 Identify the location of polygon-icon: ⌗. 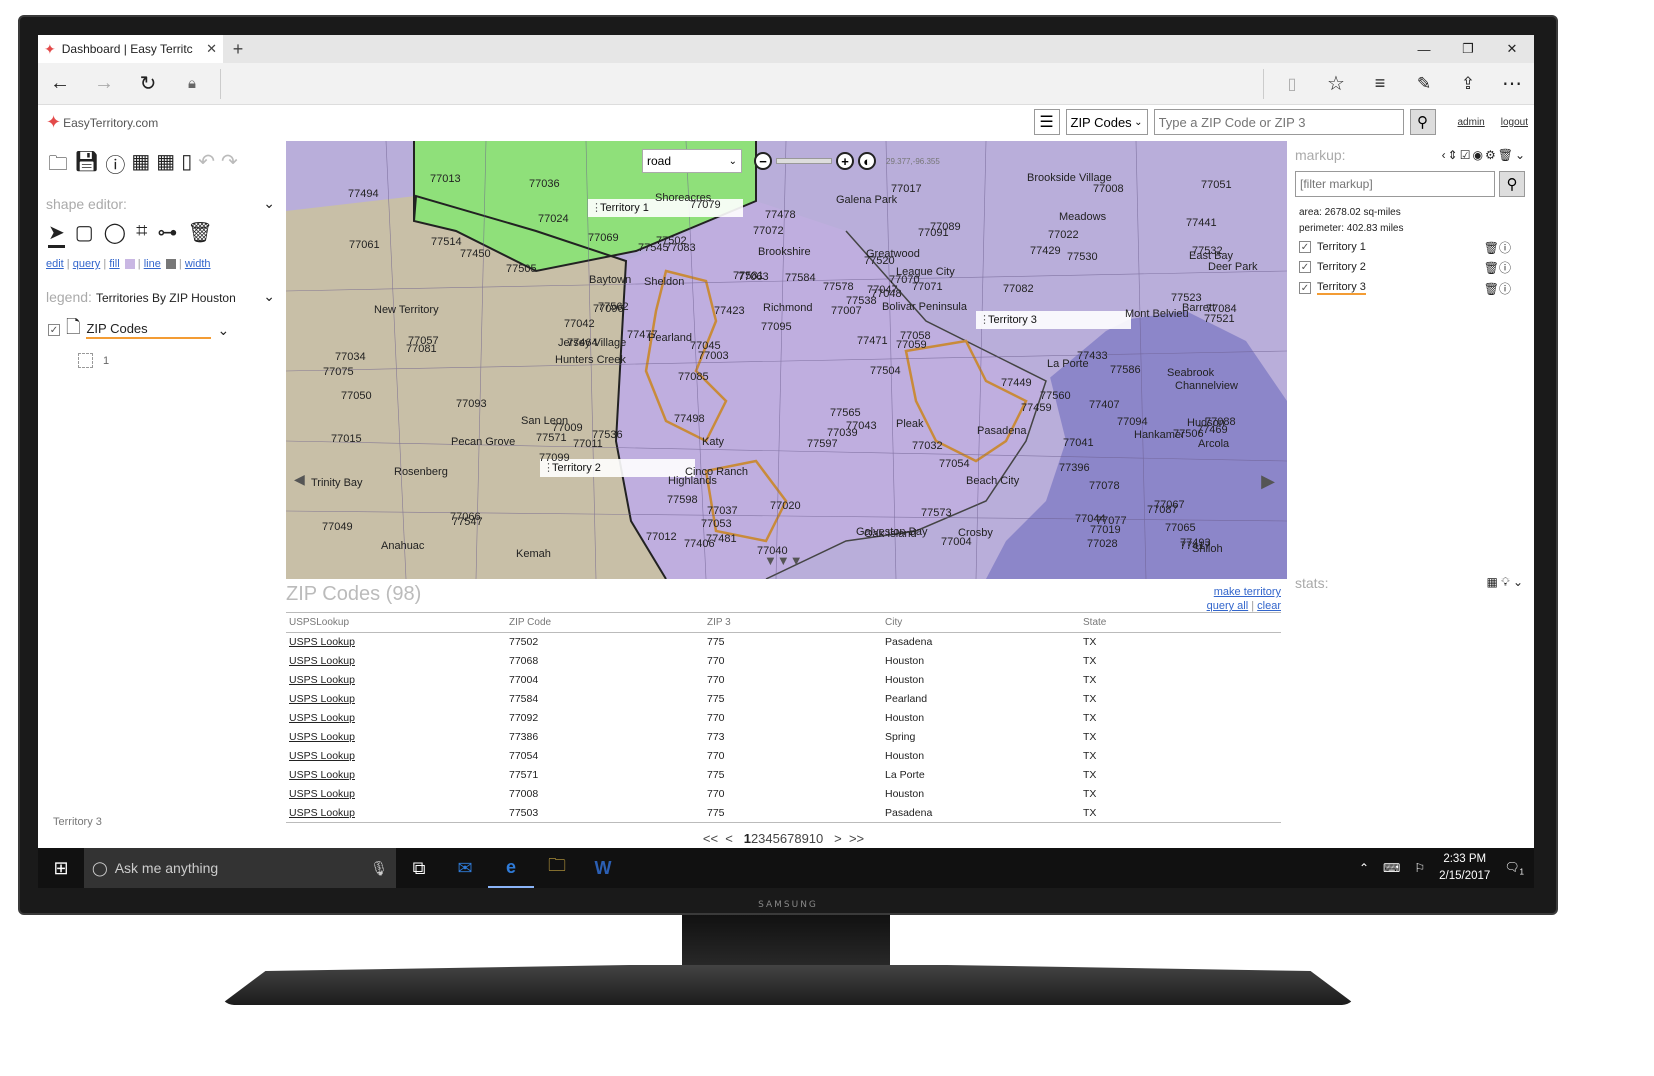
(141, 234).